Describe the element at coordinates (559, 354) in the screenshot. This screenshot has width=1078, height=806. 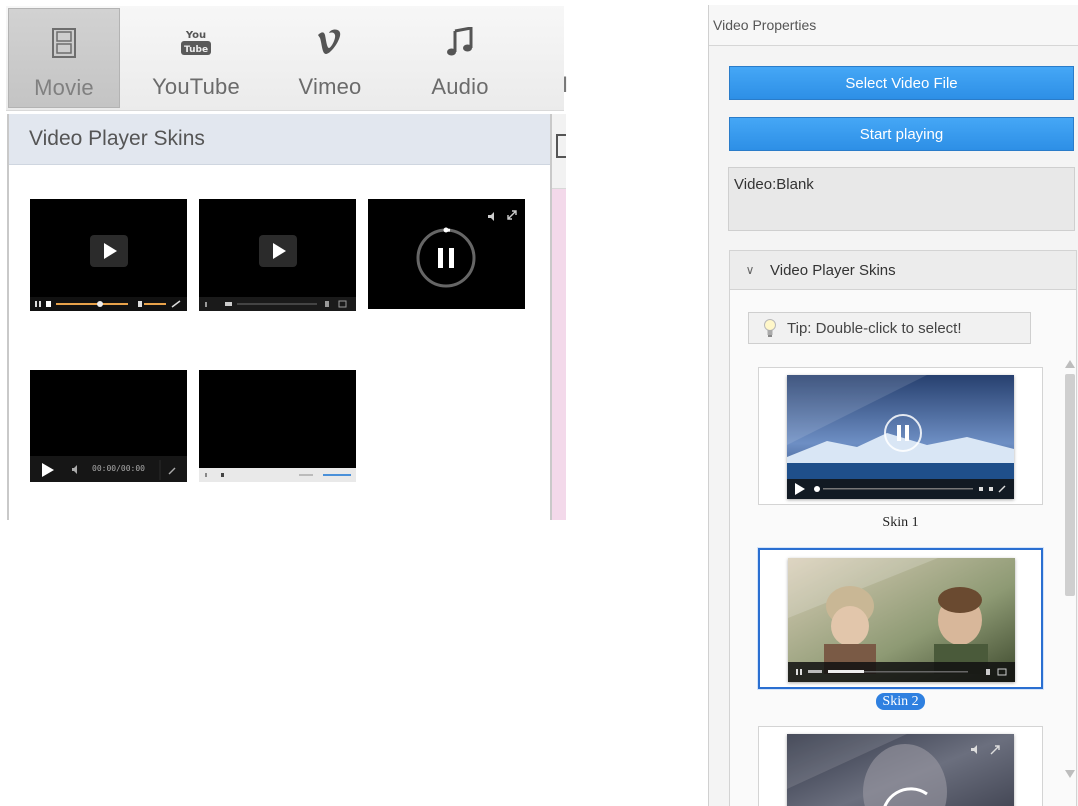
I see `background-canvas` at that location.